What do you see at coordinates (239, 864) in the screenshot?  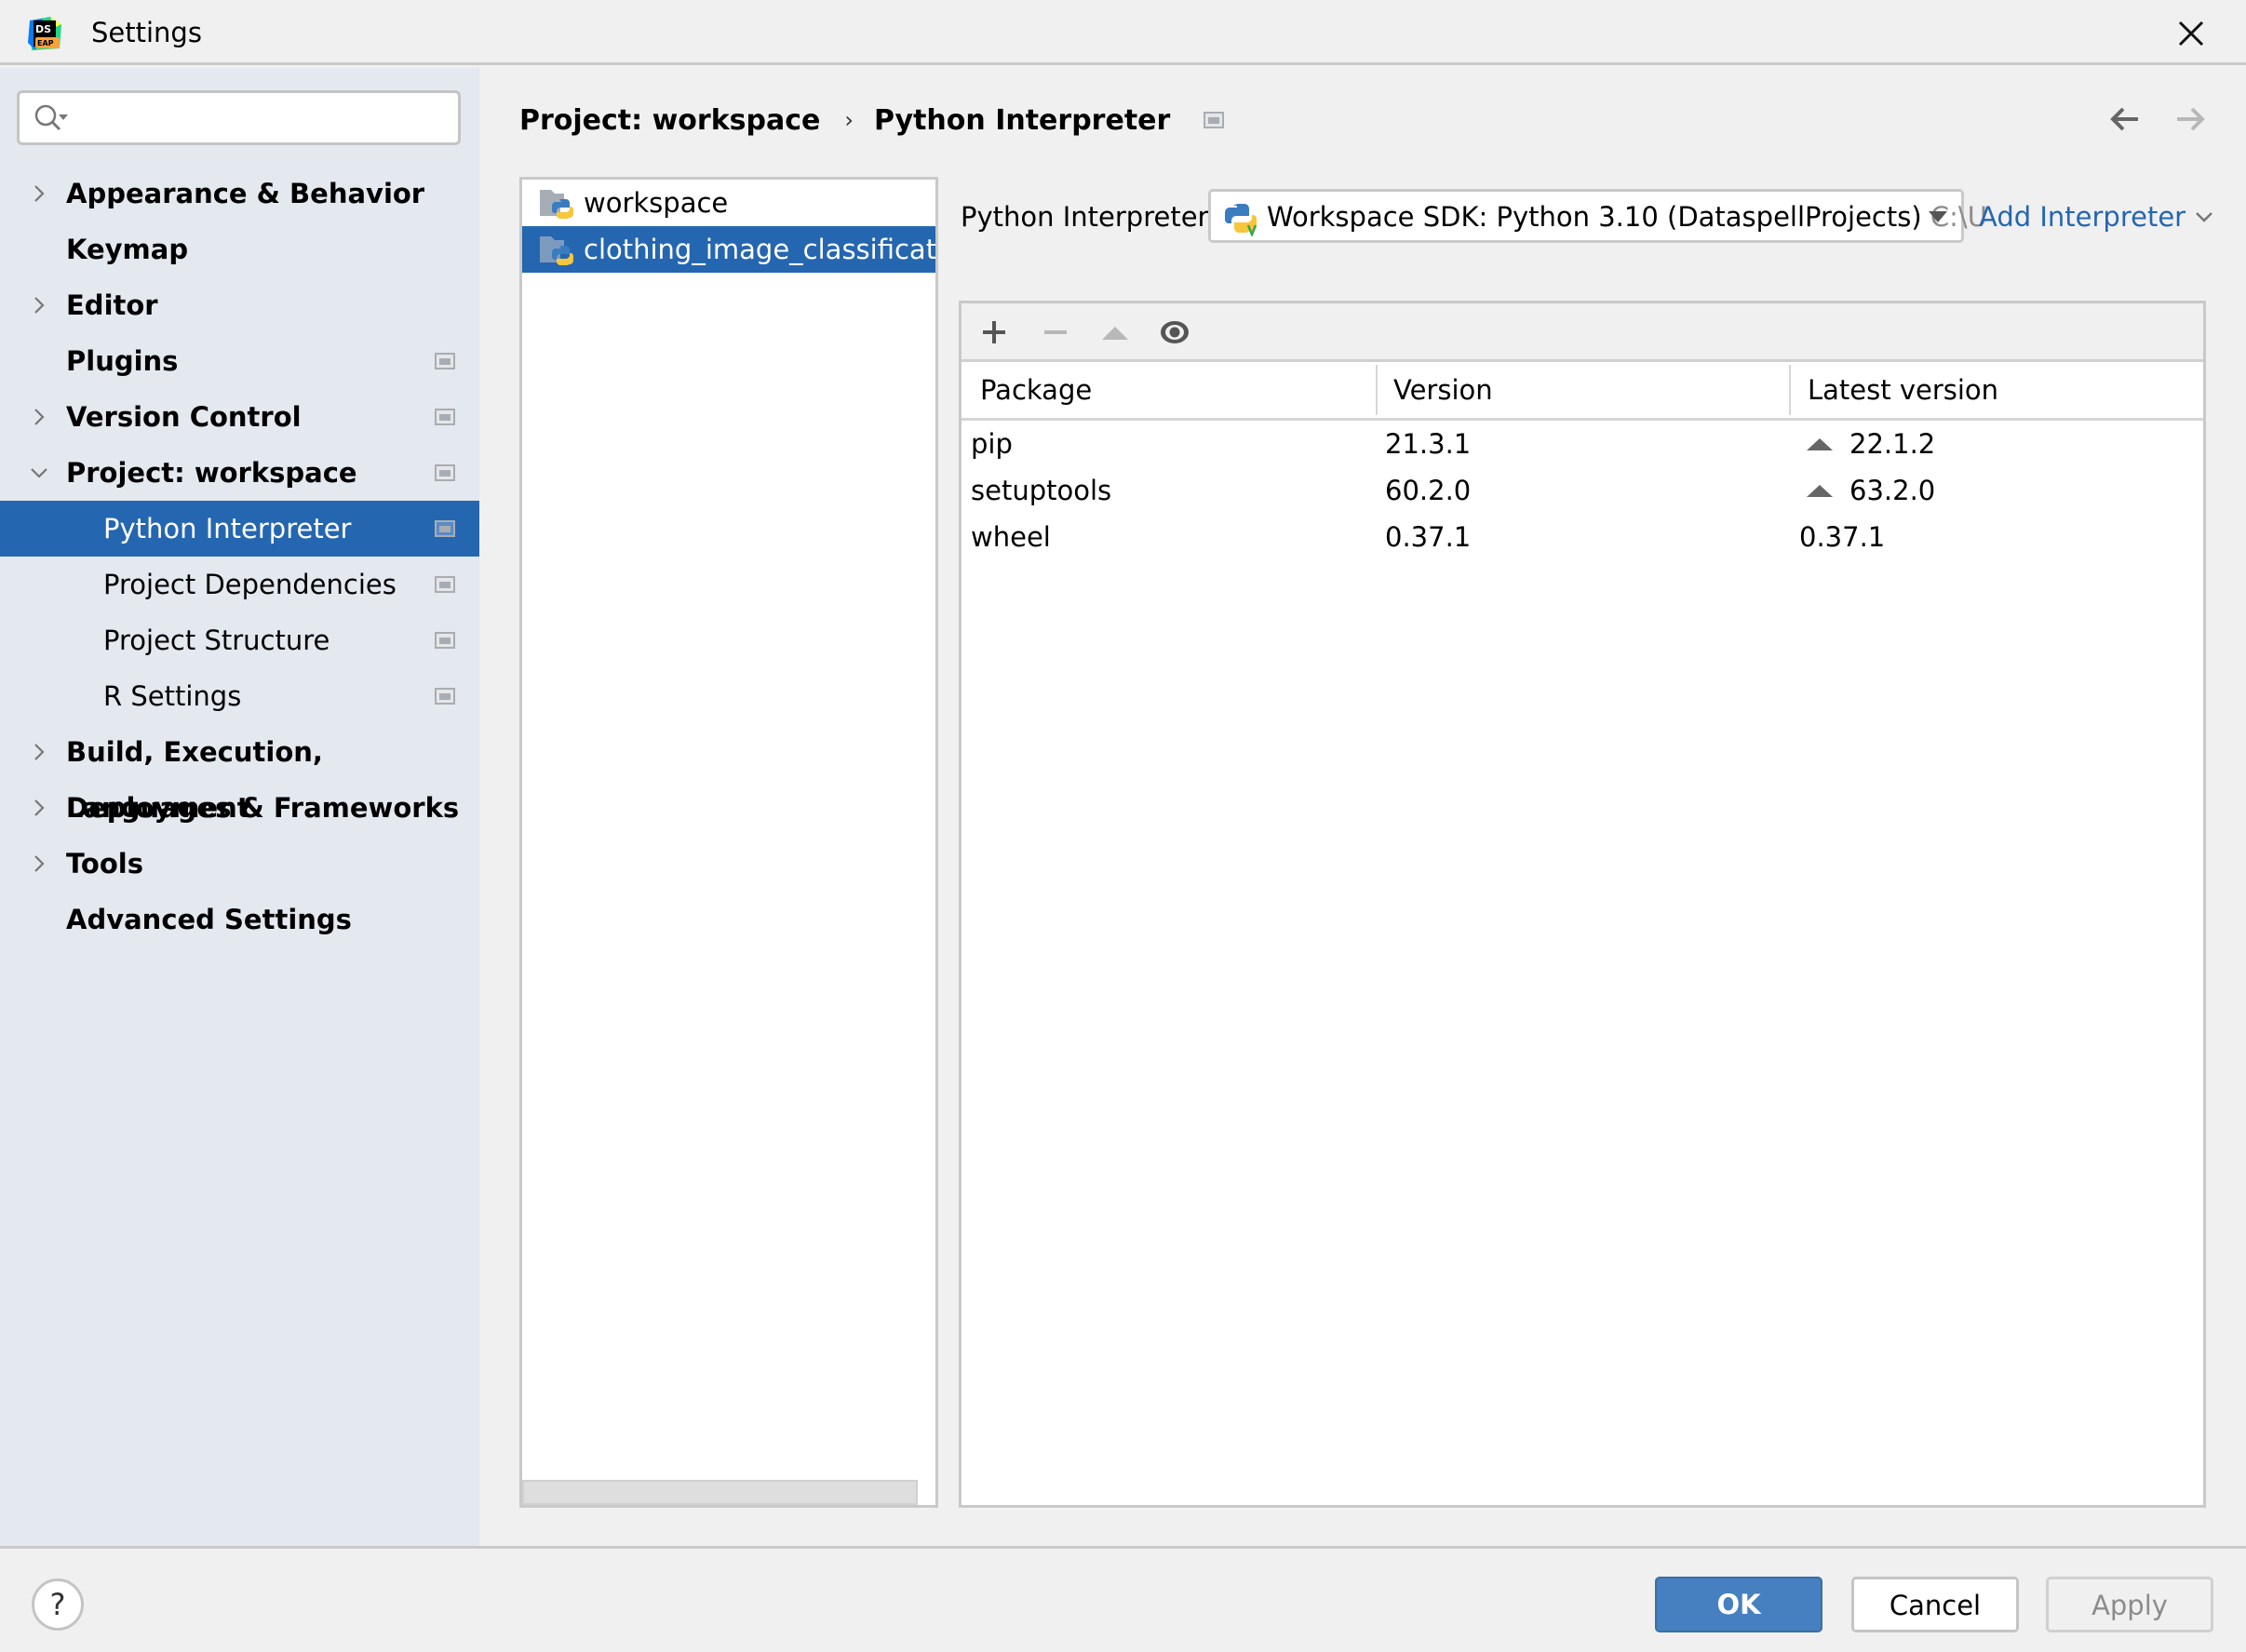 I see `sidebar-item-tools: Tools` at bounding box center [239, 864].